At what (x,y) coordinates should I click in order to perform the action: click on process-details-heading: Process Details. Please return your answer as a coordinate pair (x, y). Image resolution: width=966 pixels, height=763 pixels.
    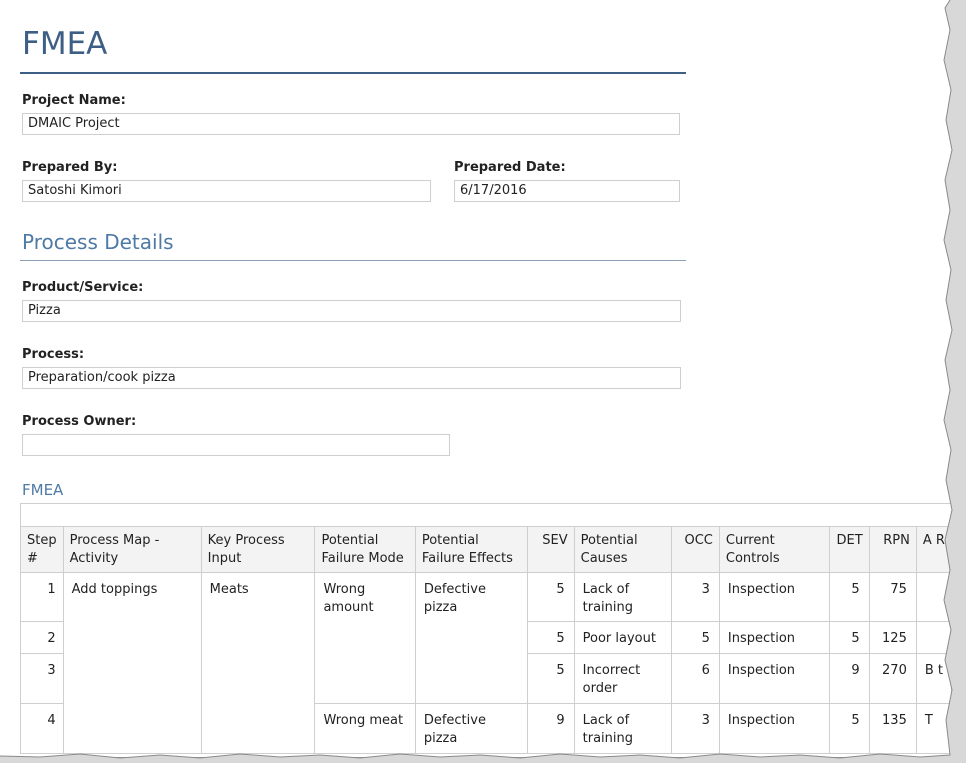
    Looking at the image, I should click on (98, 242).